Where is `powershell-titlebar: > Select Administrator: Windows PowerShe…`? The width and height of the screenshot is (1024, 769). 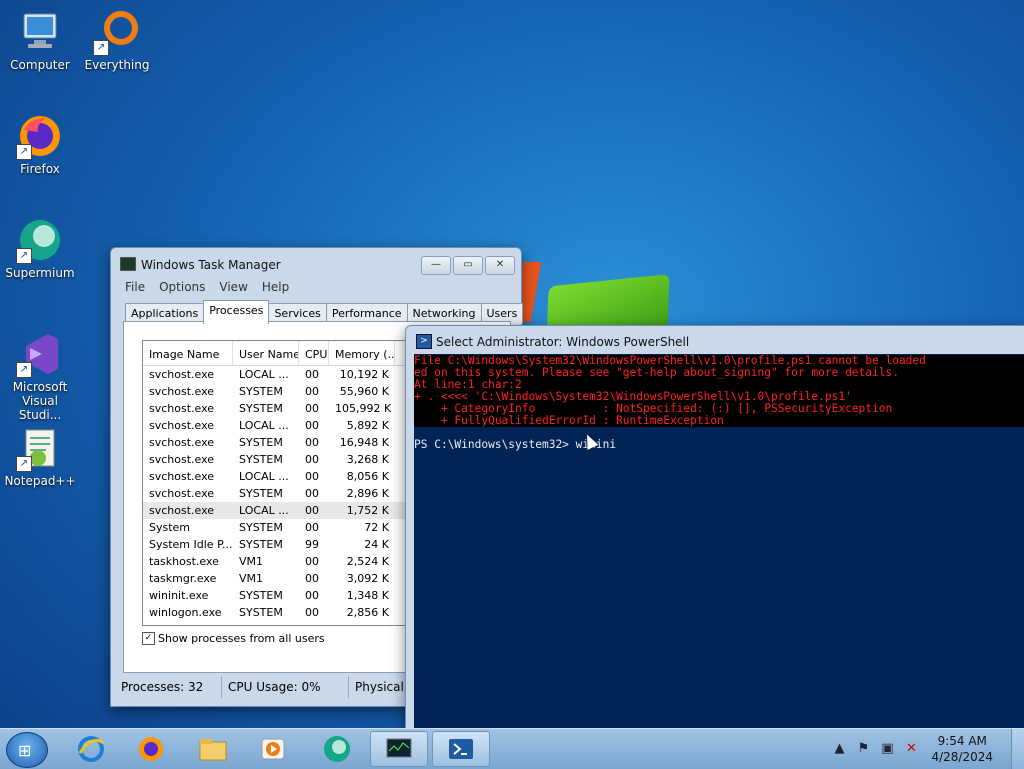
powershell-titlebar: > Select Administrator: Windows PowerShe… is located at coordinates (715, 340).